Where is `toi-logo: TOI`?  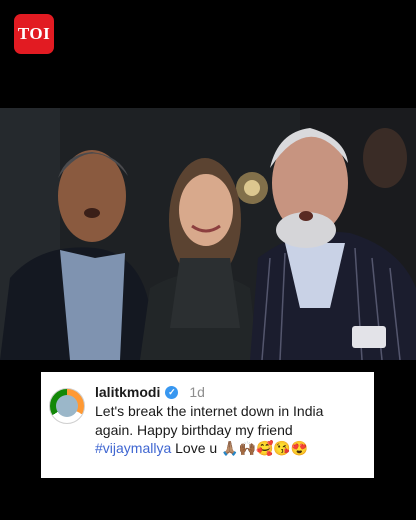
toi-logo: TOI is located at coordinates (34, 34).